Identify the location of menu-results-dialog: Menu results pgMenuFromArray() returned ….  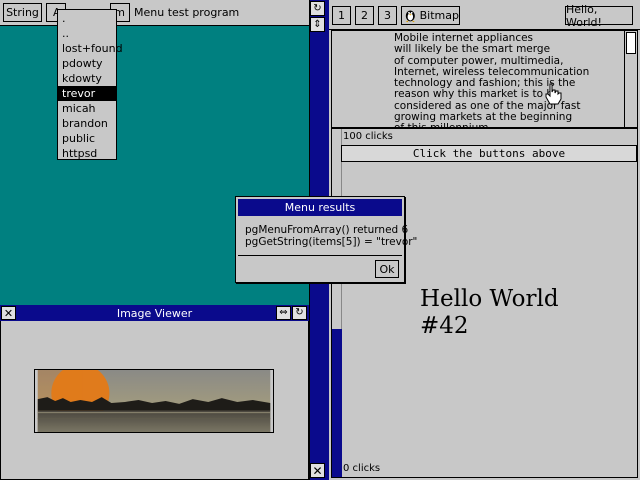
(326, 239).